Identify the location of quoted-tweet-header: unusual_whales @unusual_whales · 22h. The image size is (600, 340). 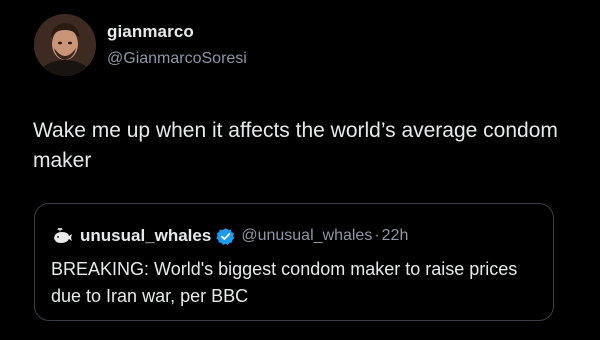
(229, 236).